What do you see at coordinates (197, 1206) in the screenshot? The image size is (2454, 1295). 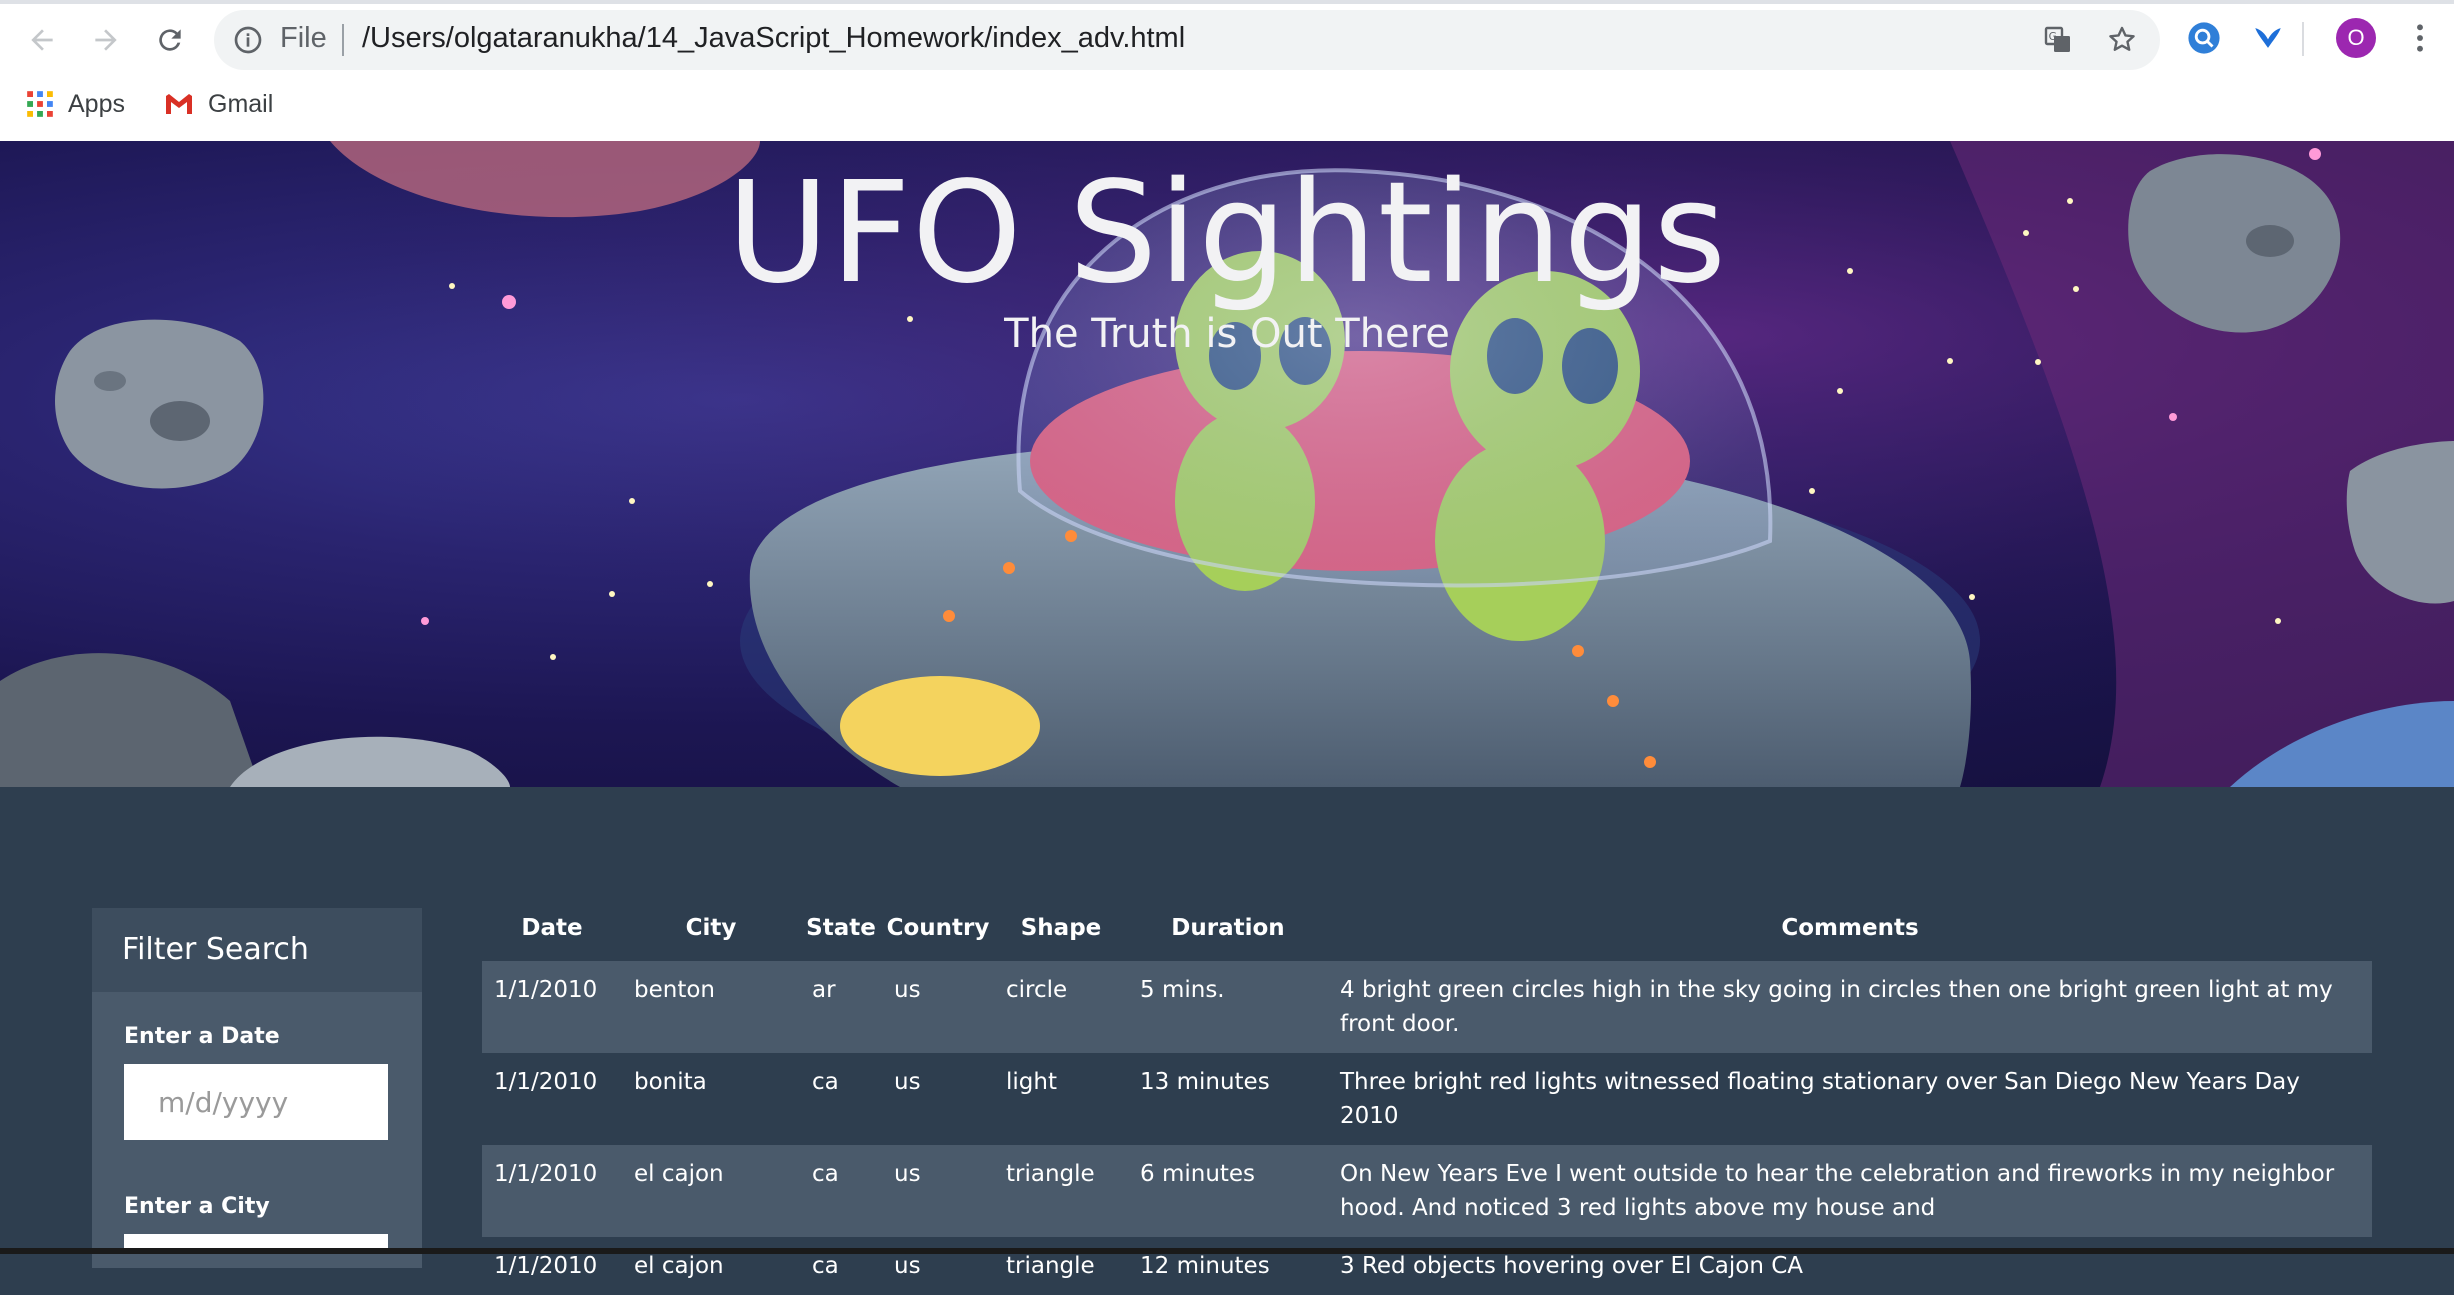 I see `city-filter-label: Enter a City` at bounding box center [197, 1206].